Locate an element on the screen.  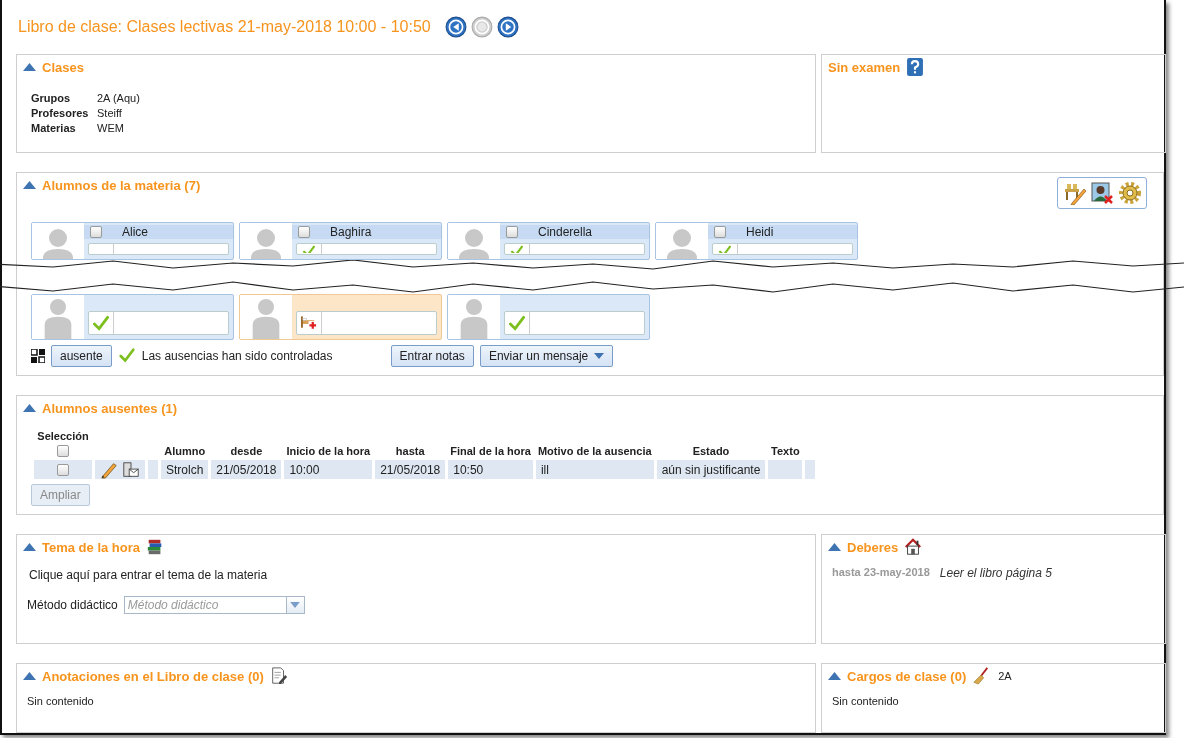
column-header: desde is located at coordinates (246, 450).